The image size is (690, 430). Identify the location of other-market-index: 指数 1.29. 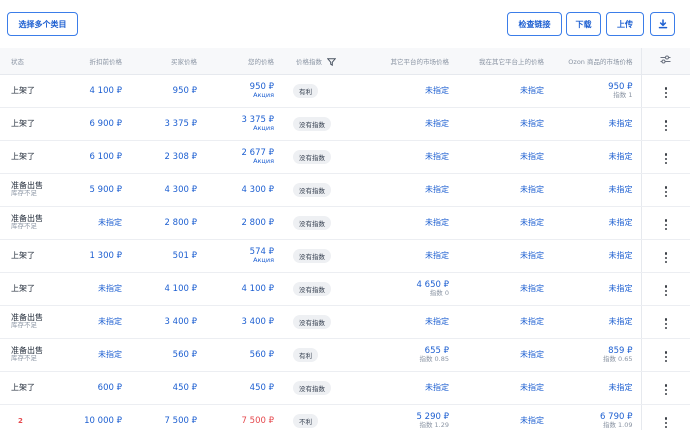
(434, 424).